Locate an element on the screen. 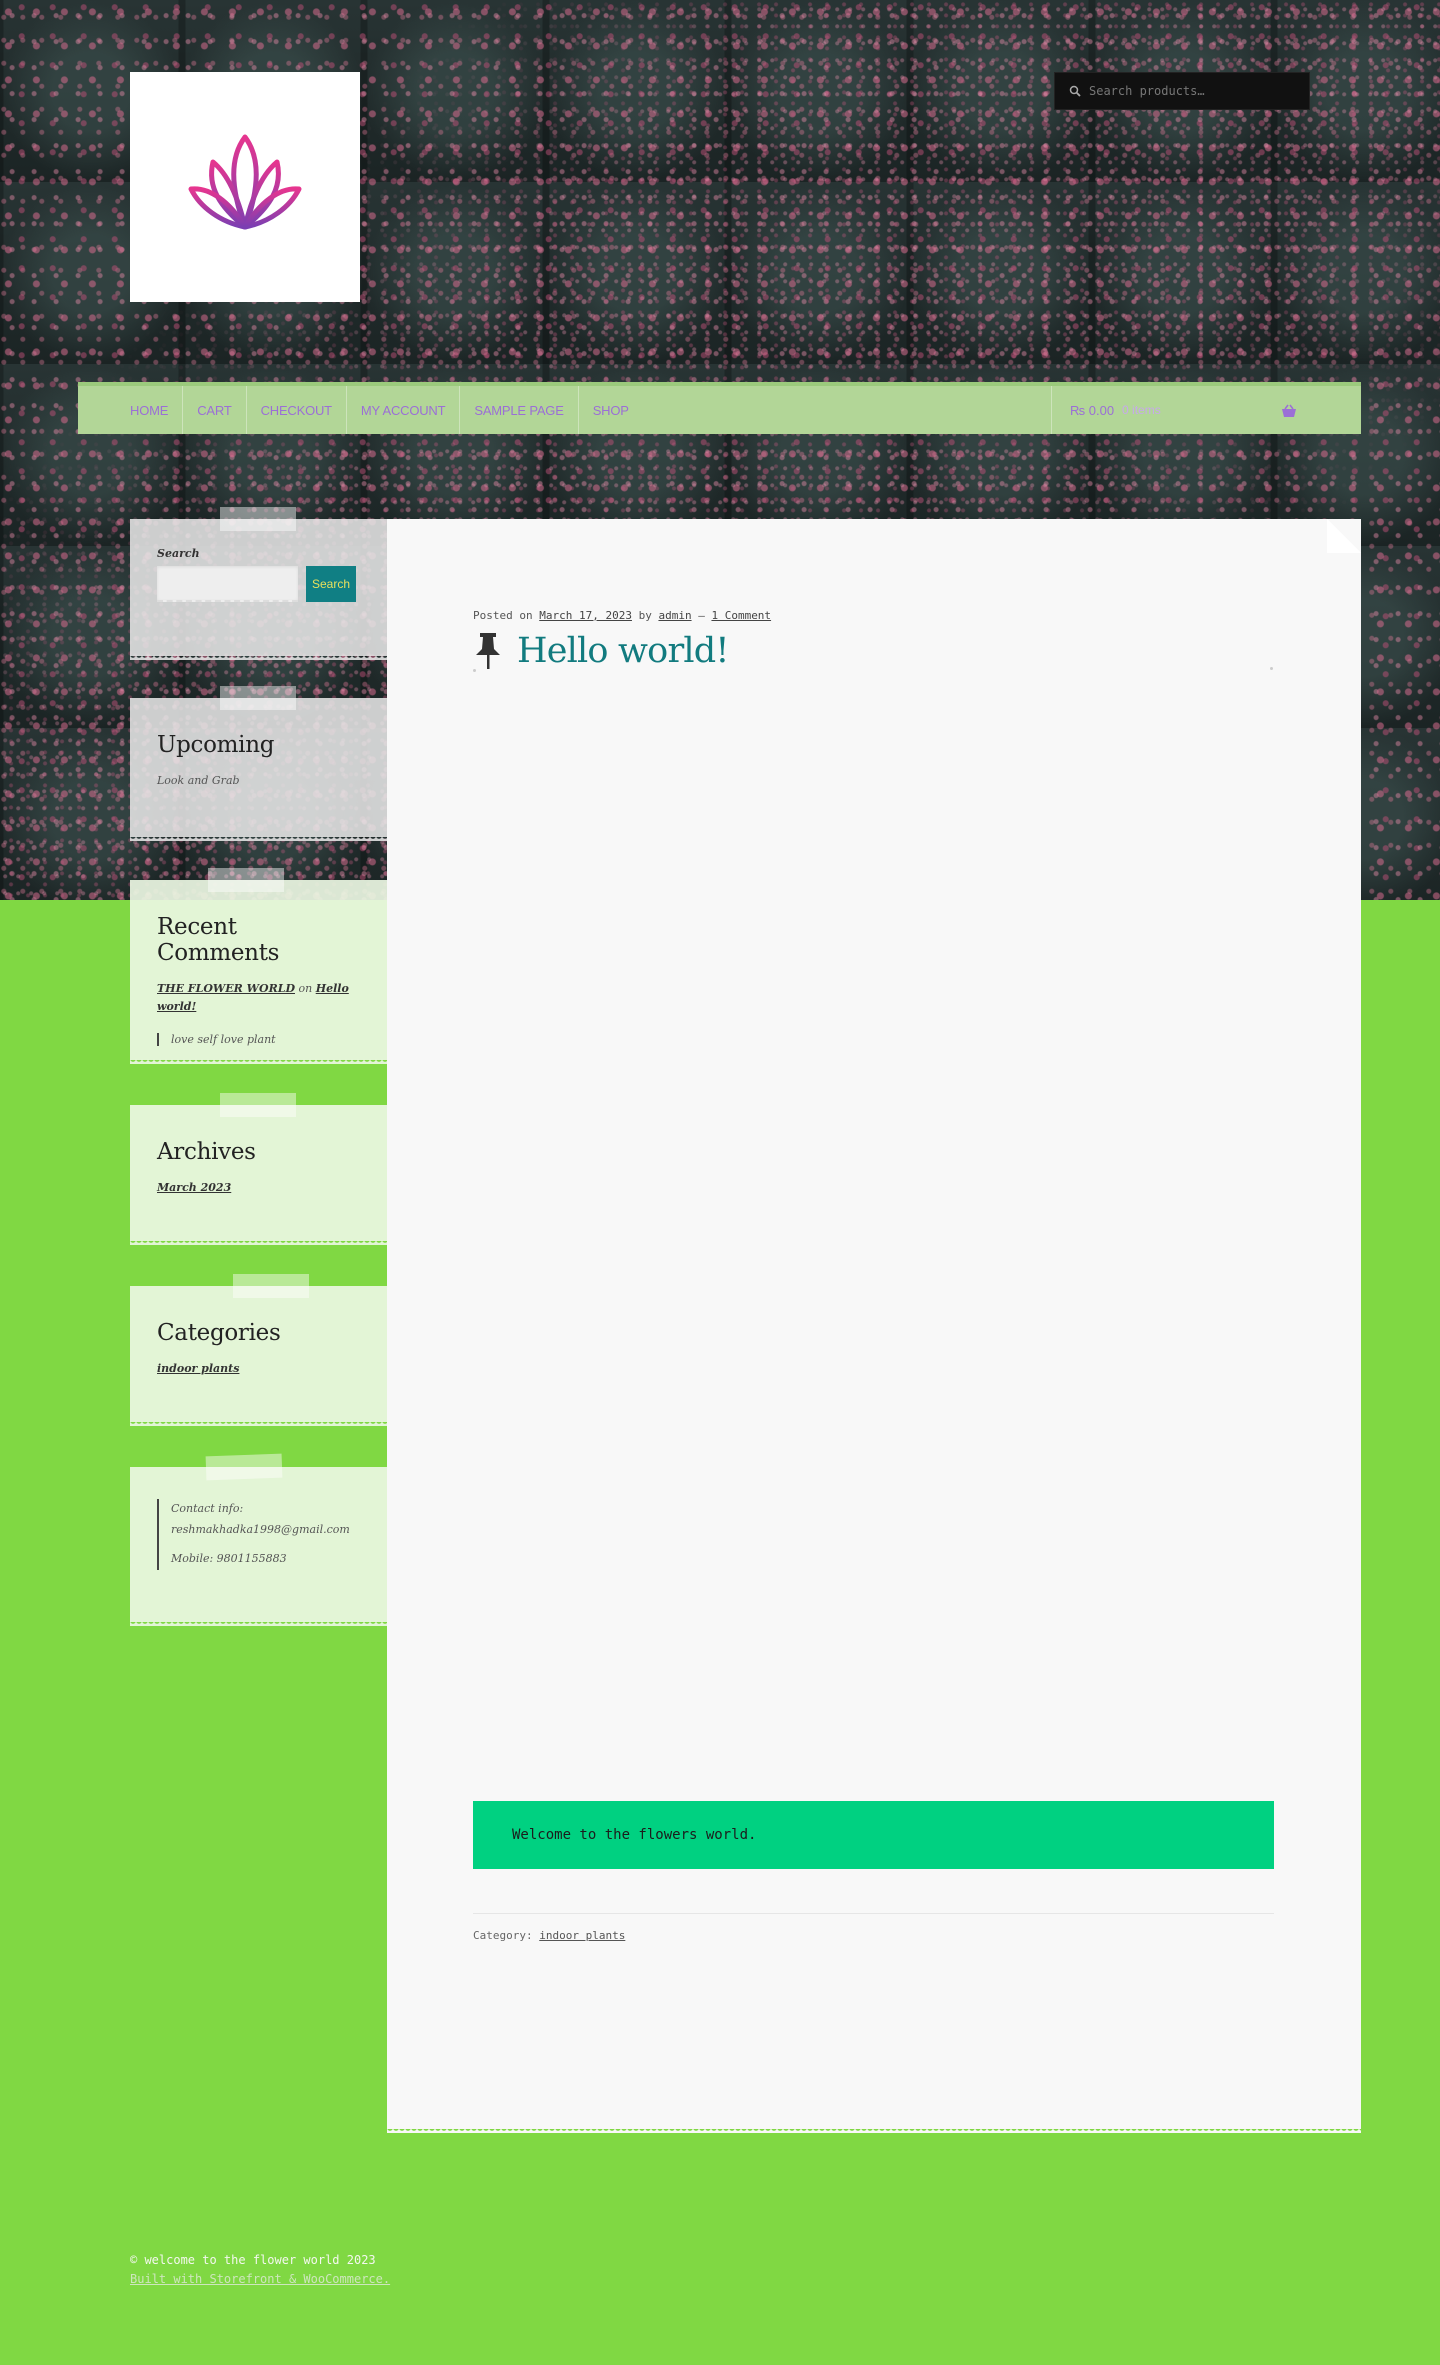 This screenshot has height=2365, width=1440. category-label: Category: is located at coordinates (503, 1935).